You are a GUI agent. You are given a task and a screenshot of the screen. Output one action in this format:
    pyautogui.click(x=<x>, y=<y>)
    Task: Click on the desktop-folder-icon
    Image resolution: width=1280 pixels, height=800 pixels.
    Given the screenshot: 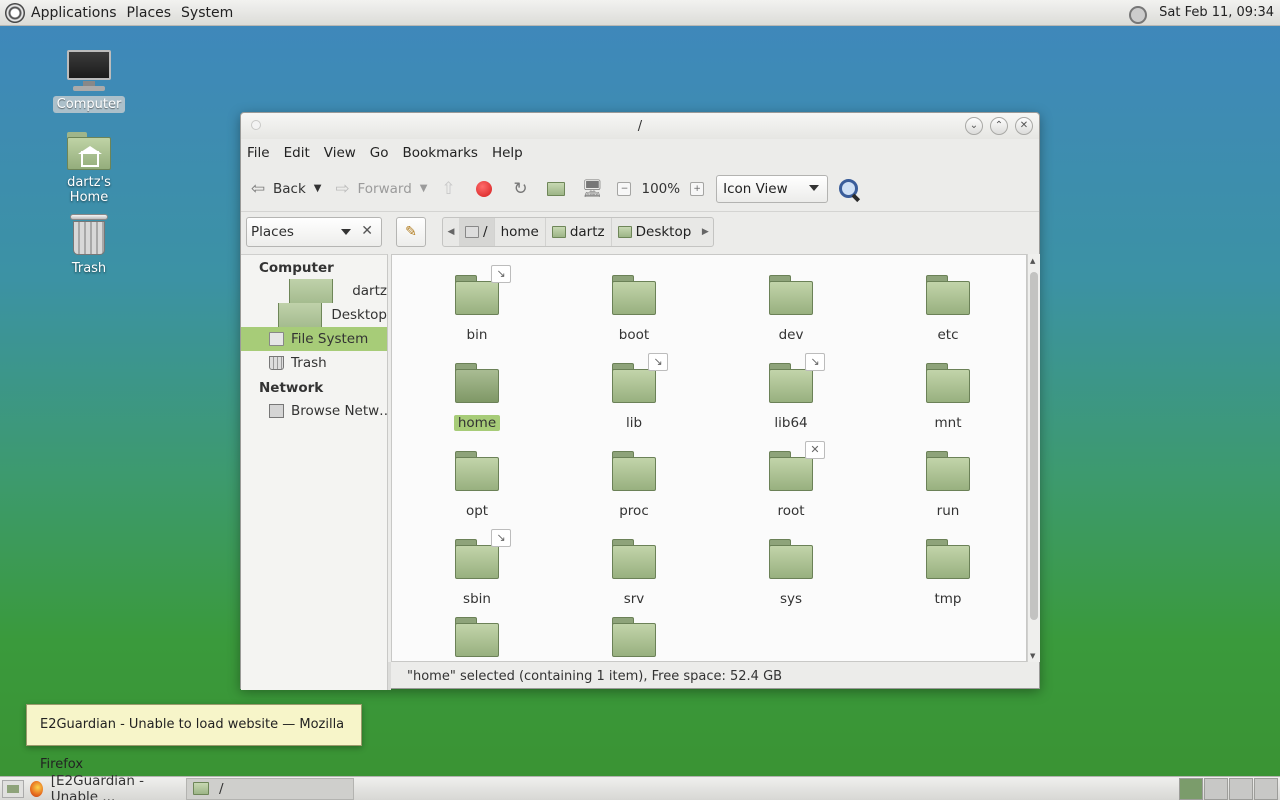 What is the action you would take?
    pyautogui.click(x=624, y=232)
    